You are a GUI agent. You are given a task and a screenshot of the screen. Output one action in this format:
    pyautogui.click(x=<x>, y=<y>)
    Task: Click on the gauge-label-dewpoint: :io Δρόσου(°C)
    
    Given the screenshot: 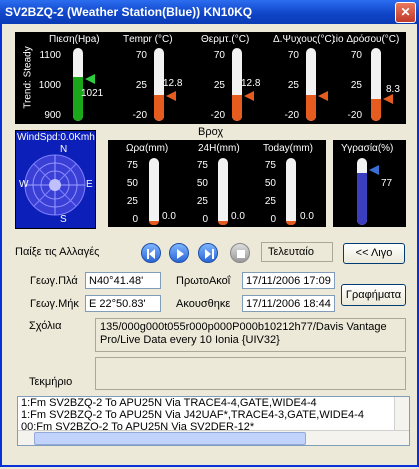 What is the action you would take?
    pyautogui.click(x=366, y=39)
    